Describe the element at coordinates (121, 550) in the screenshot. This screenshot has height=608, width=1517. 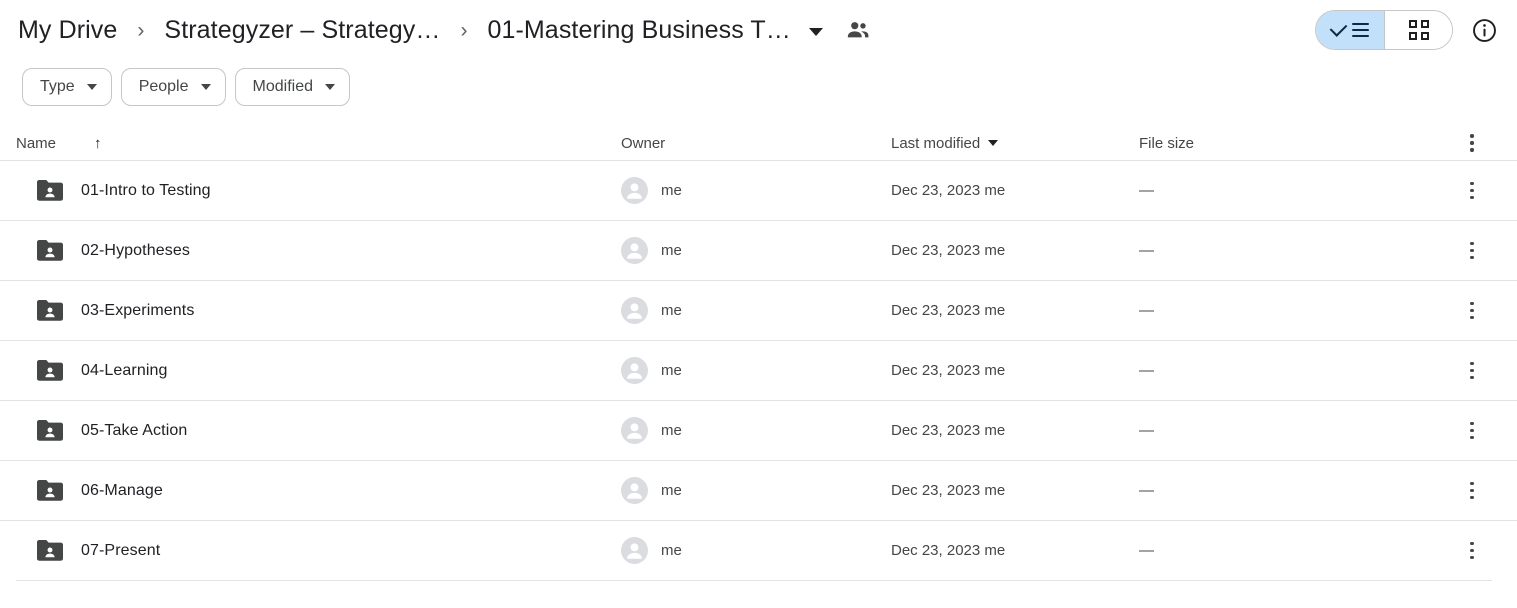
I see `file-name-label: 07-Present` at that location.